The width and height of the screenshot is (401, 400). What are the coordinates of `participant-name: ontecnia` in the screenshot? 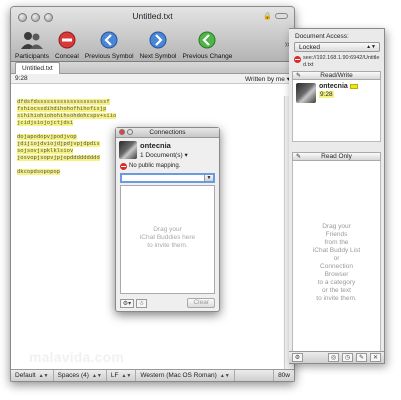 It's located at (333, 86).